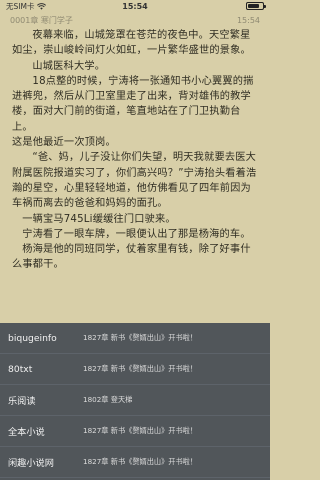 The height and width of the screenshot is (480, 320). What do you see at coordinates (131, 257) in the screenshot?
I see `paragraph: 杨海是他的同班同学，仗着家里有钱，除了好事什么事都干。` at bounding box center [131, 257].